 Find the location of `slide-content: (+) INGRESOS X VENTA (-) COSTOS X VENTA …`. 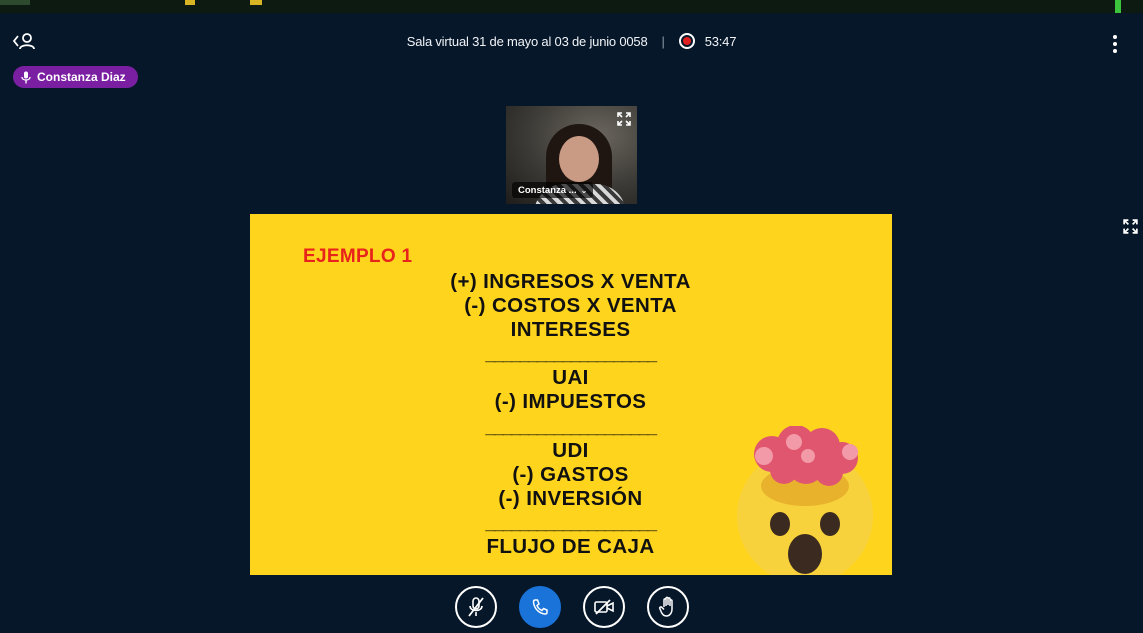

slide-content: (+) INGRESOS X VENTA (-) COSTOS X VENTA … is located at coordinates (570, 414).